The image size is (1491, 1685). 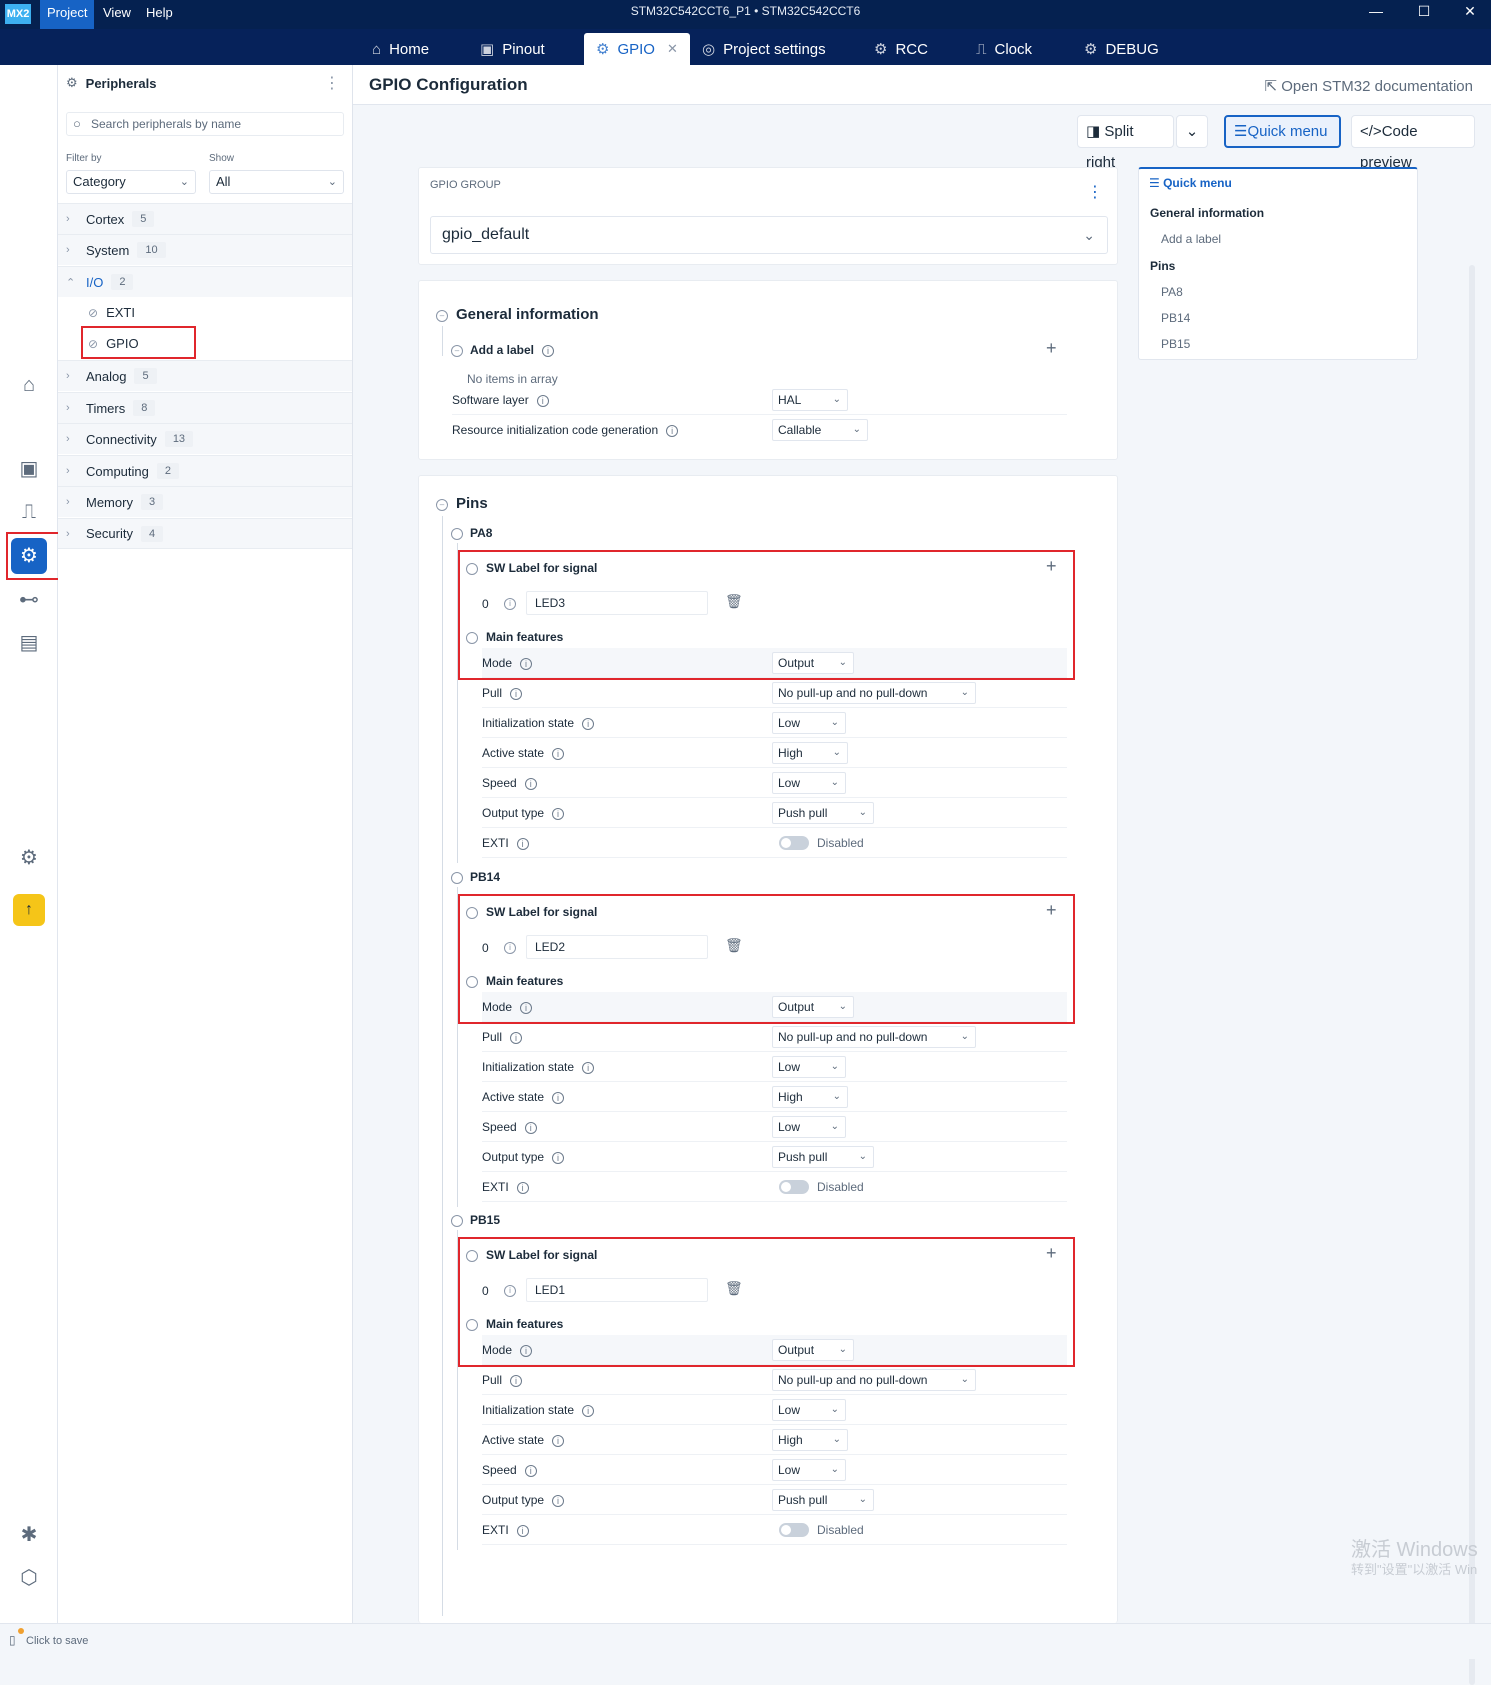 What do you see at coordinates (1121, 49) in the screenshot?
I see `tab-debug: ⚙ DEBUG` at bounding box center [1121, 49].